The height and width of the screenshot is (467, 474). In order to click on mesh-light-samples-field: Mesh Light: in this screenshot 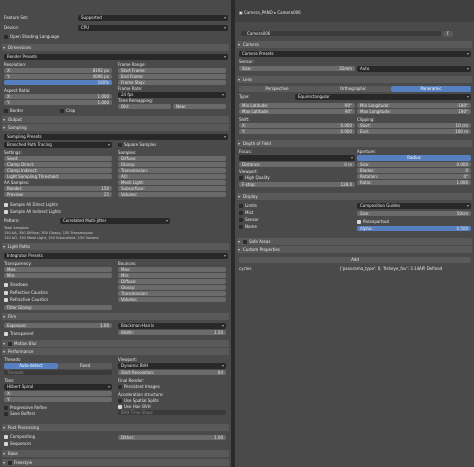, I will do `click(172, 182)`.